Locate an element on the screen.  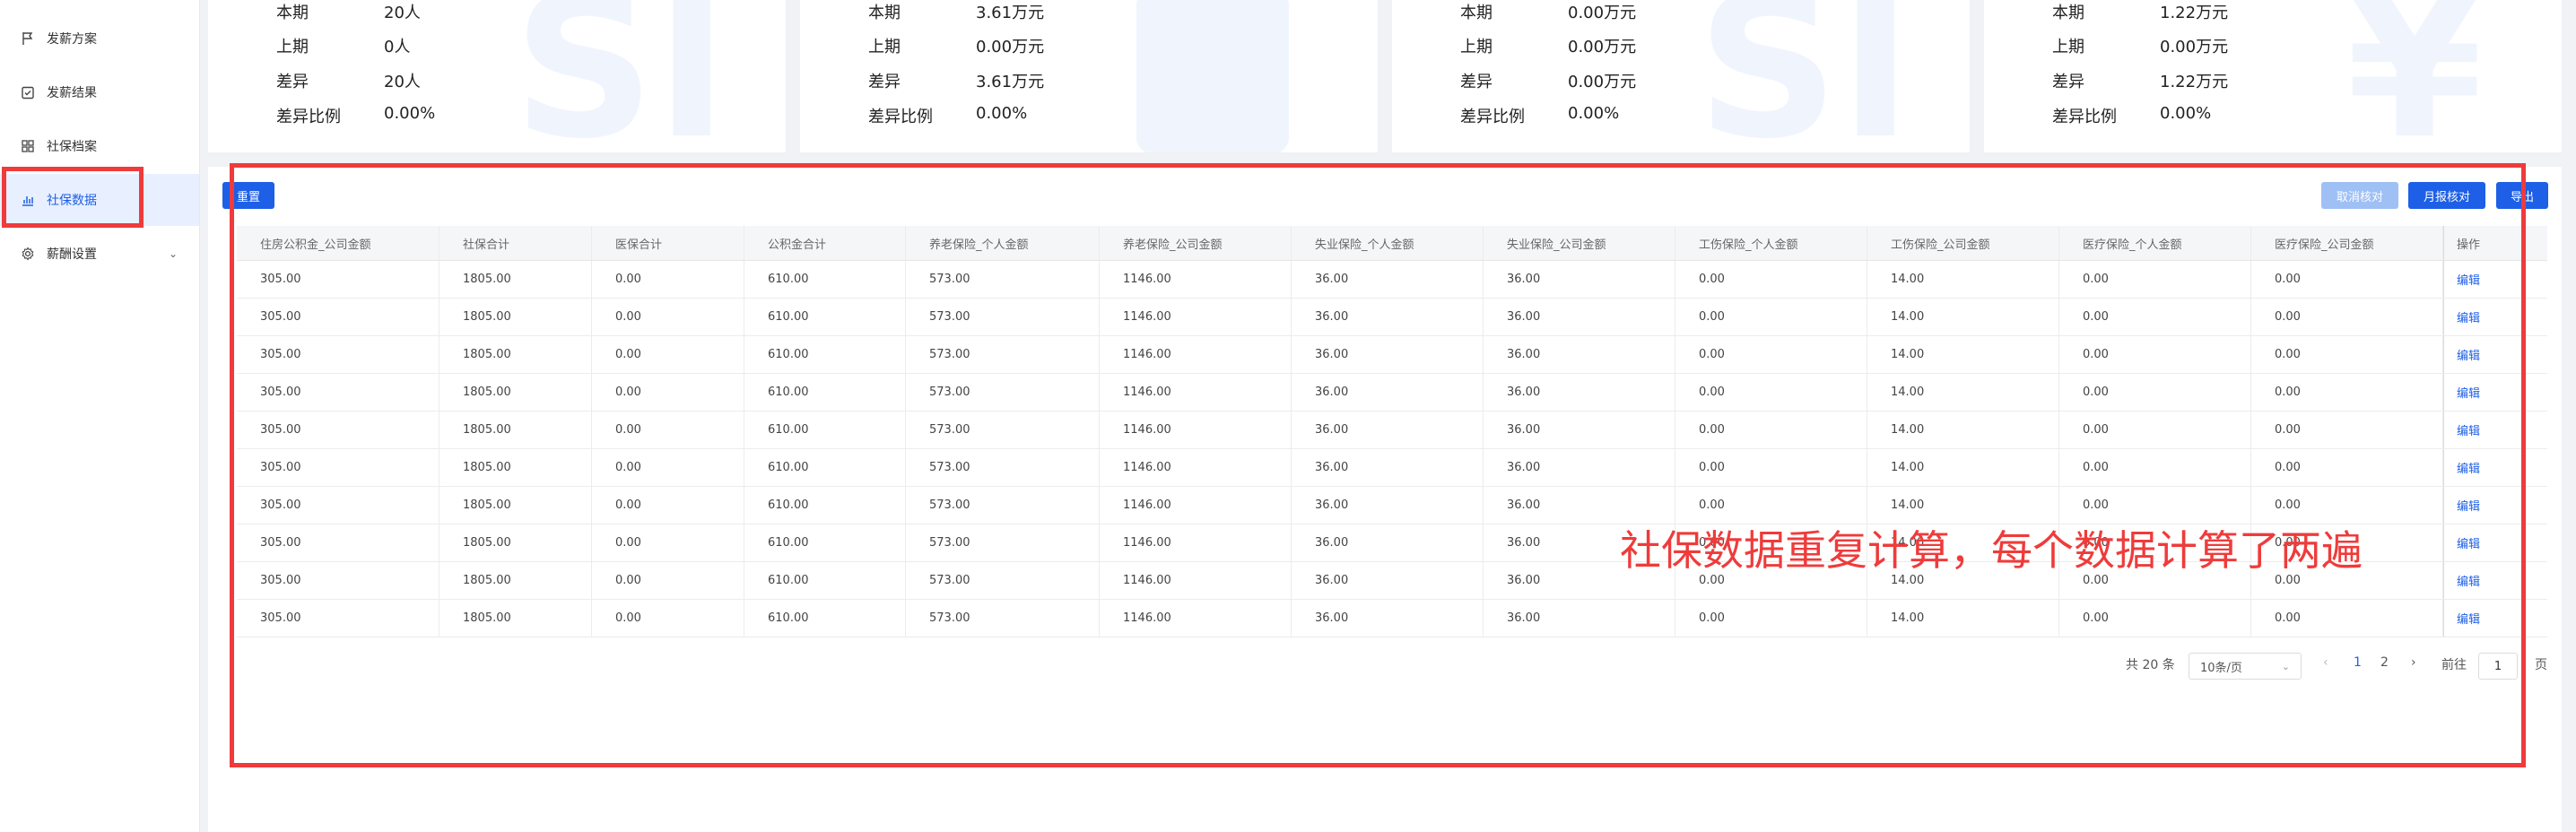
sidebar-item-social-archive: 社保档案 is located at coordinates (99, 146).